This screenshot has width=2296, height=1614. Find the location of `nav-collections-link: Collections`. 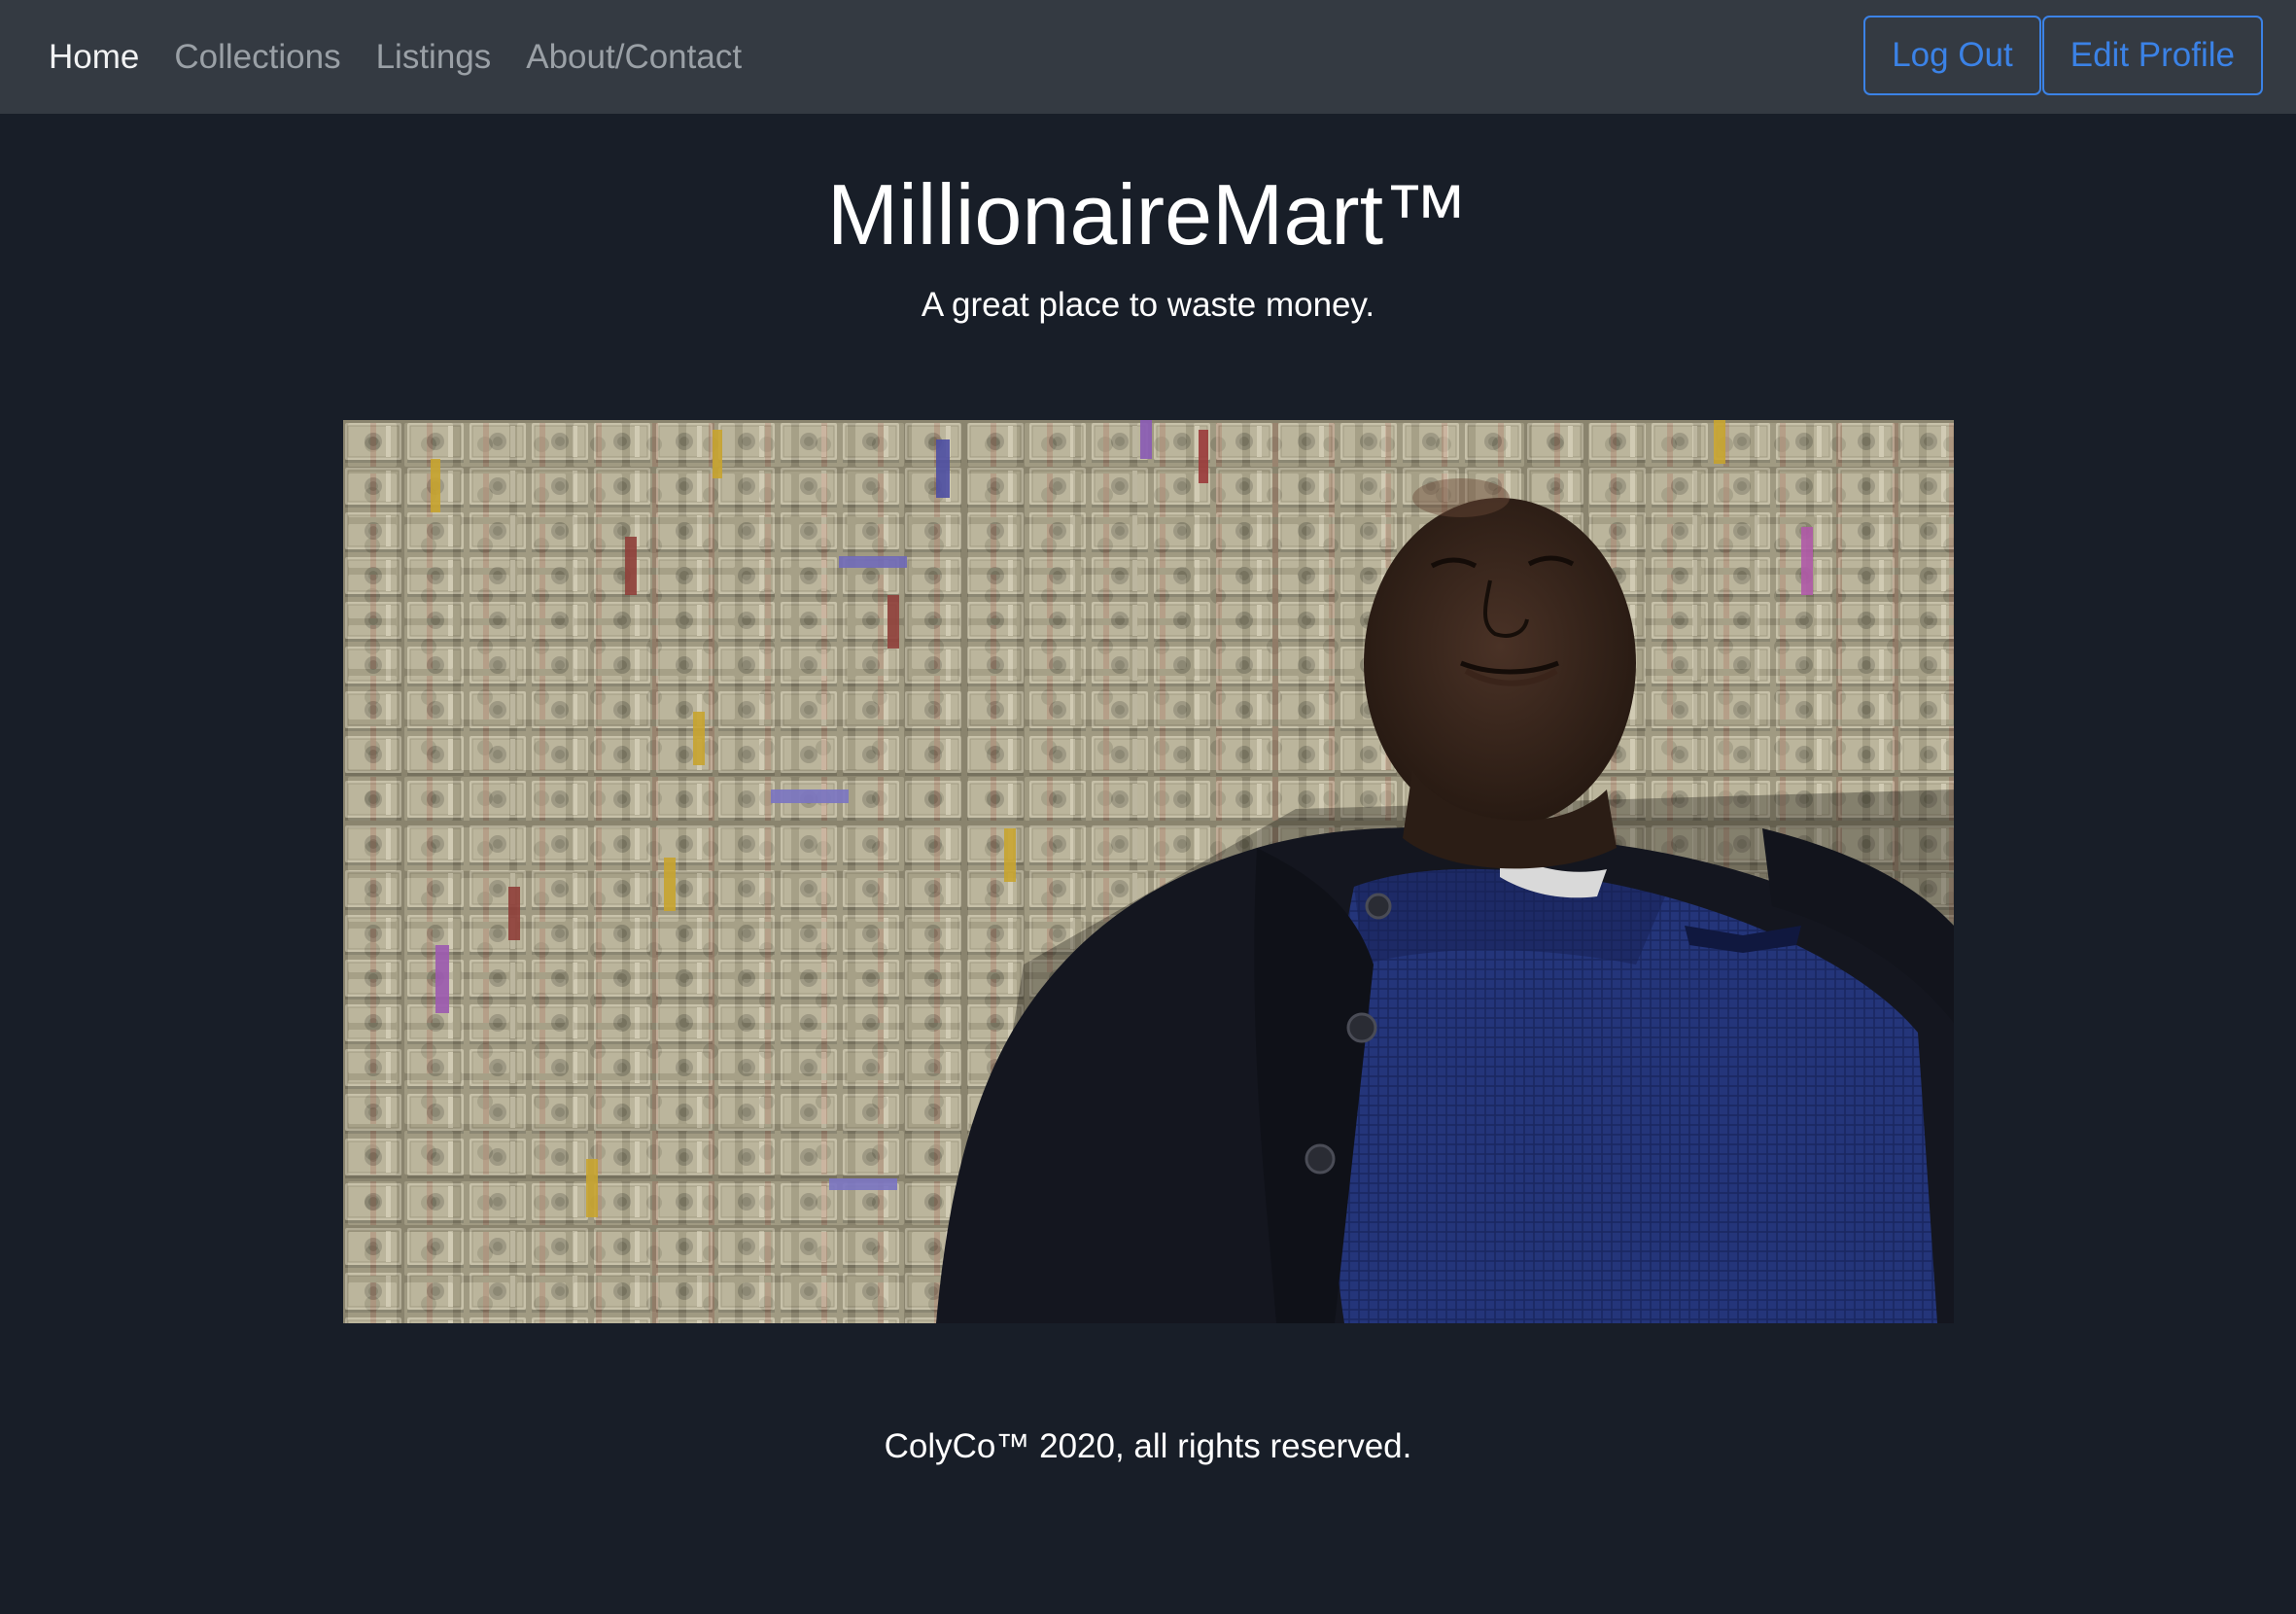

nav-collections-link: Collections is located at coordinates (257, 57).